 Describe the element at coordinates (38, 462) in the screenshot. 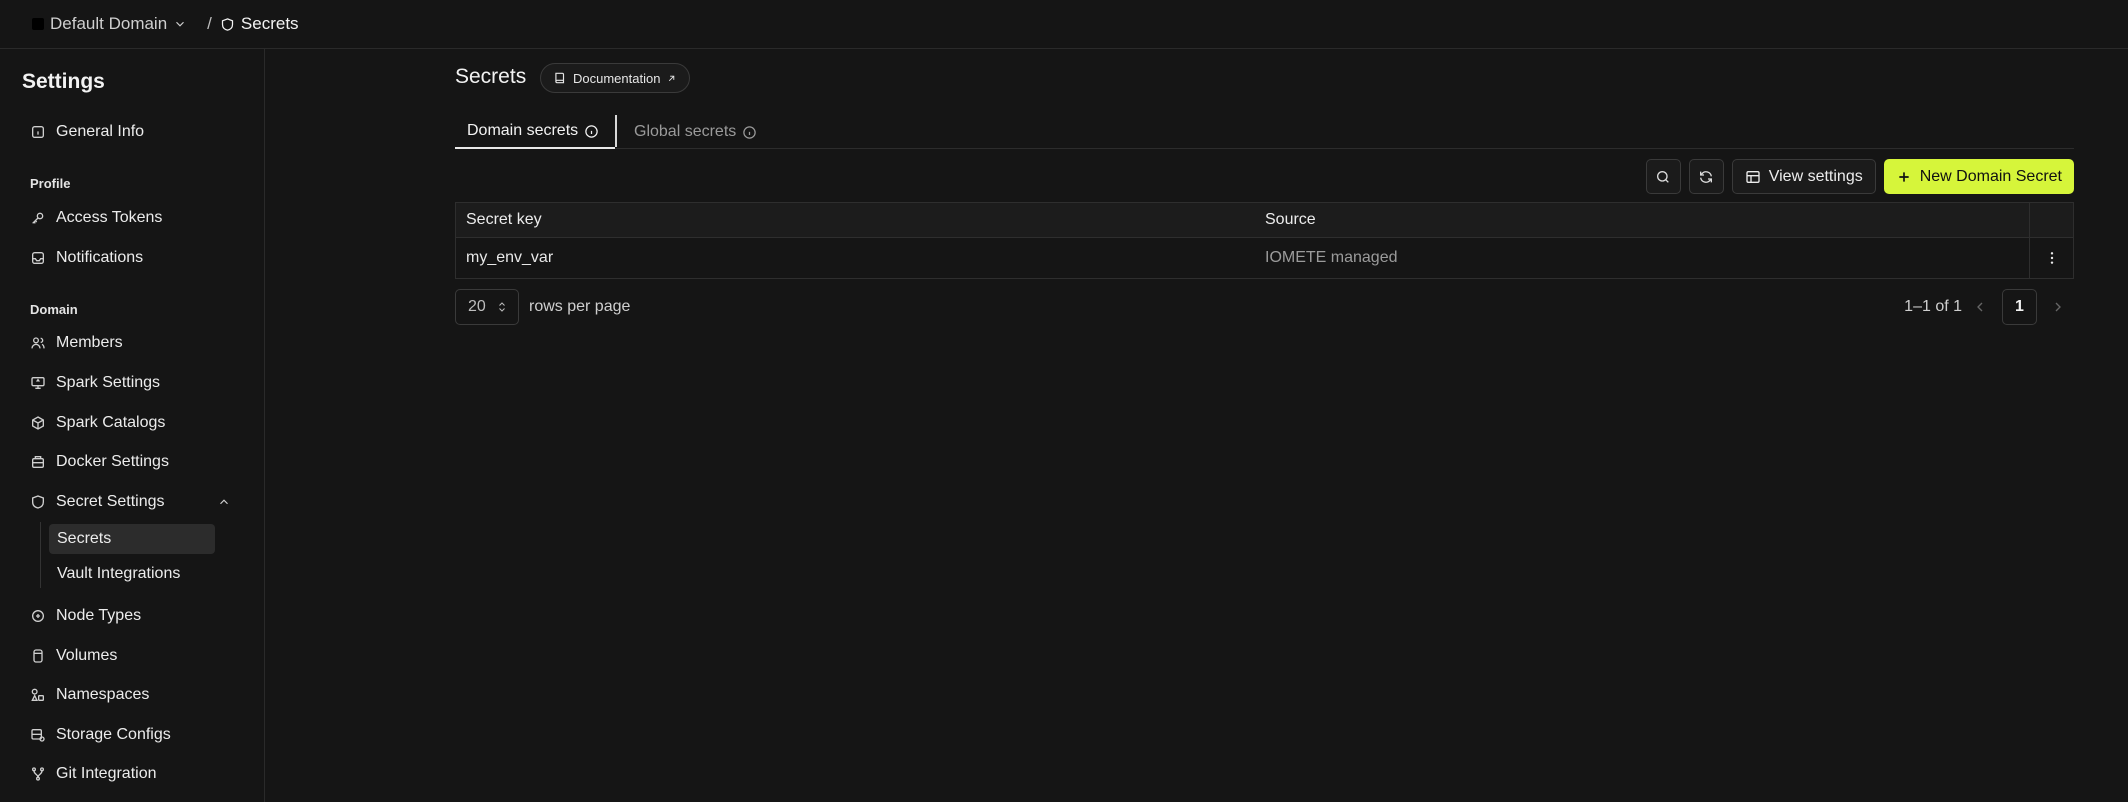

I see `container-icon` at that location.